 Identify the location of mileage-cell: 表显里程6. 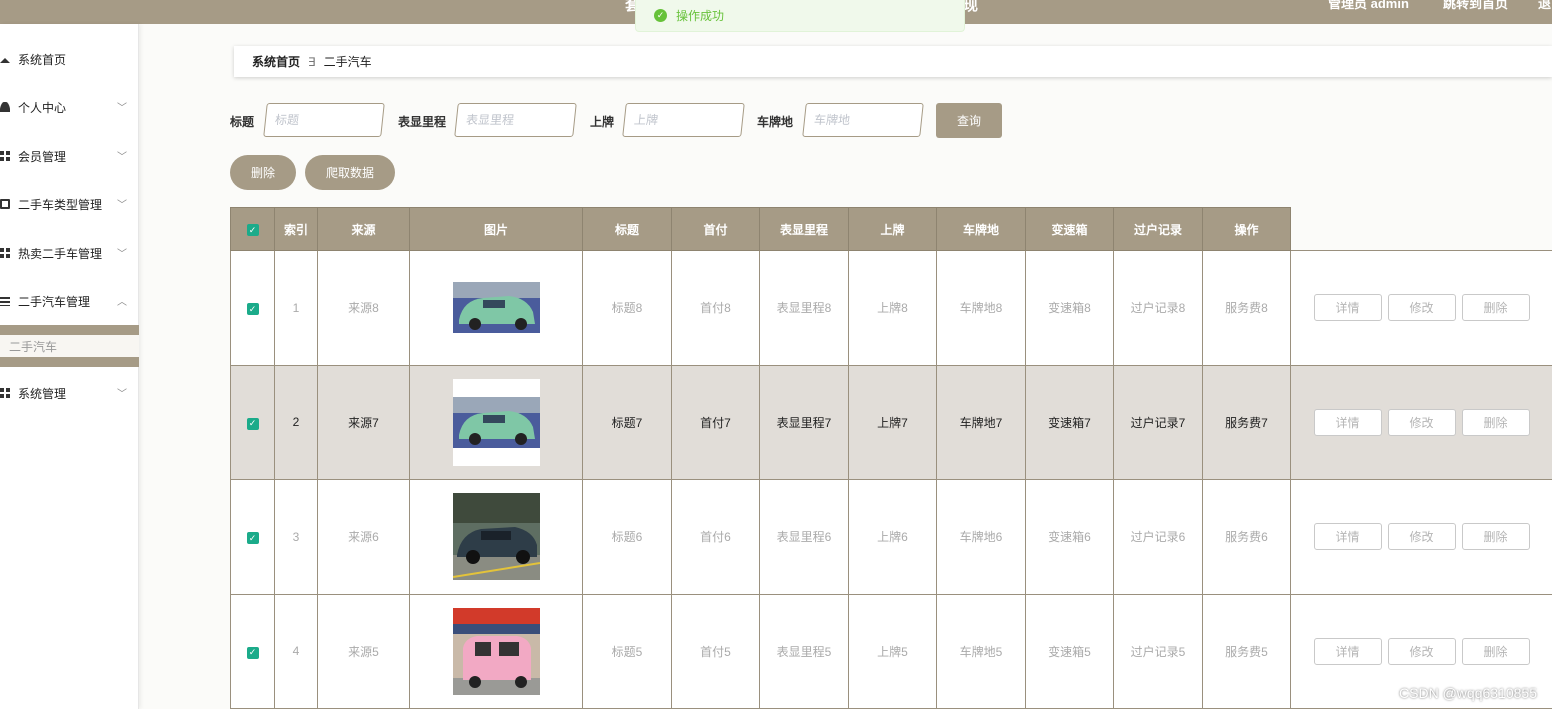
(804, 537).